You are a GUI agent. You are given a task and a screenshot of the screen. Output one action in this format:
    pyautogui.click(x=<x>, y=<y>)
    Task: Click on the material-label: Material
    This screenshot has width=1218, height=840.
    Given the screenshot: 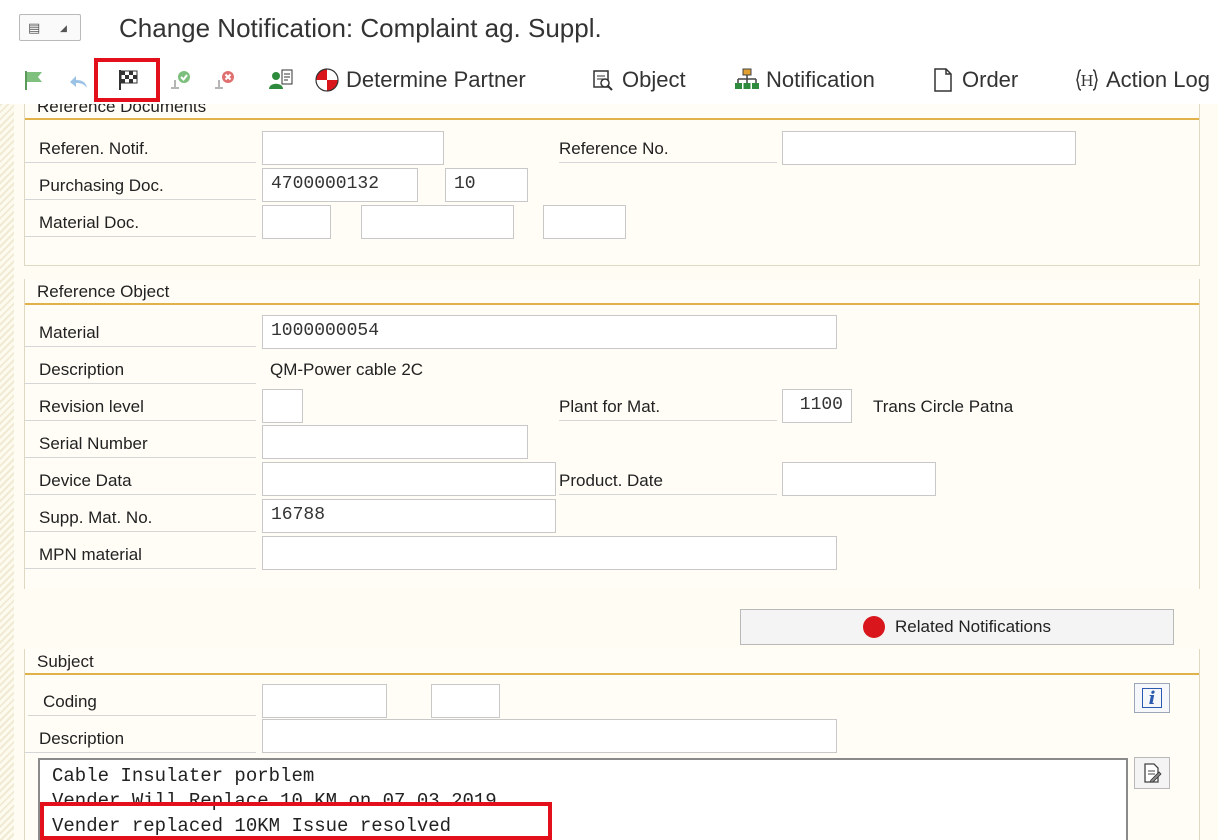 What is the action you would take?
    pyautogui.click(x=140, y=332)
    